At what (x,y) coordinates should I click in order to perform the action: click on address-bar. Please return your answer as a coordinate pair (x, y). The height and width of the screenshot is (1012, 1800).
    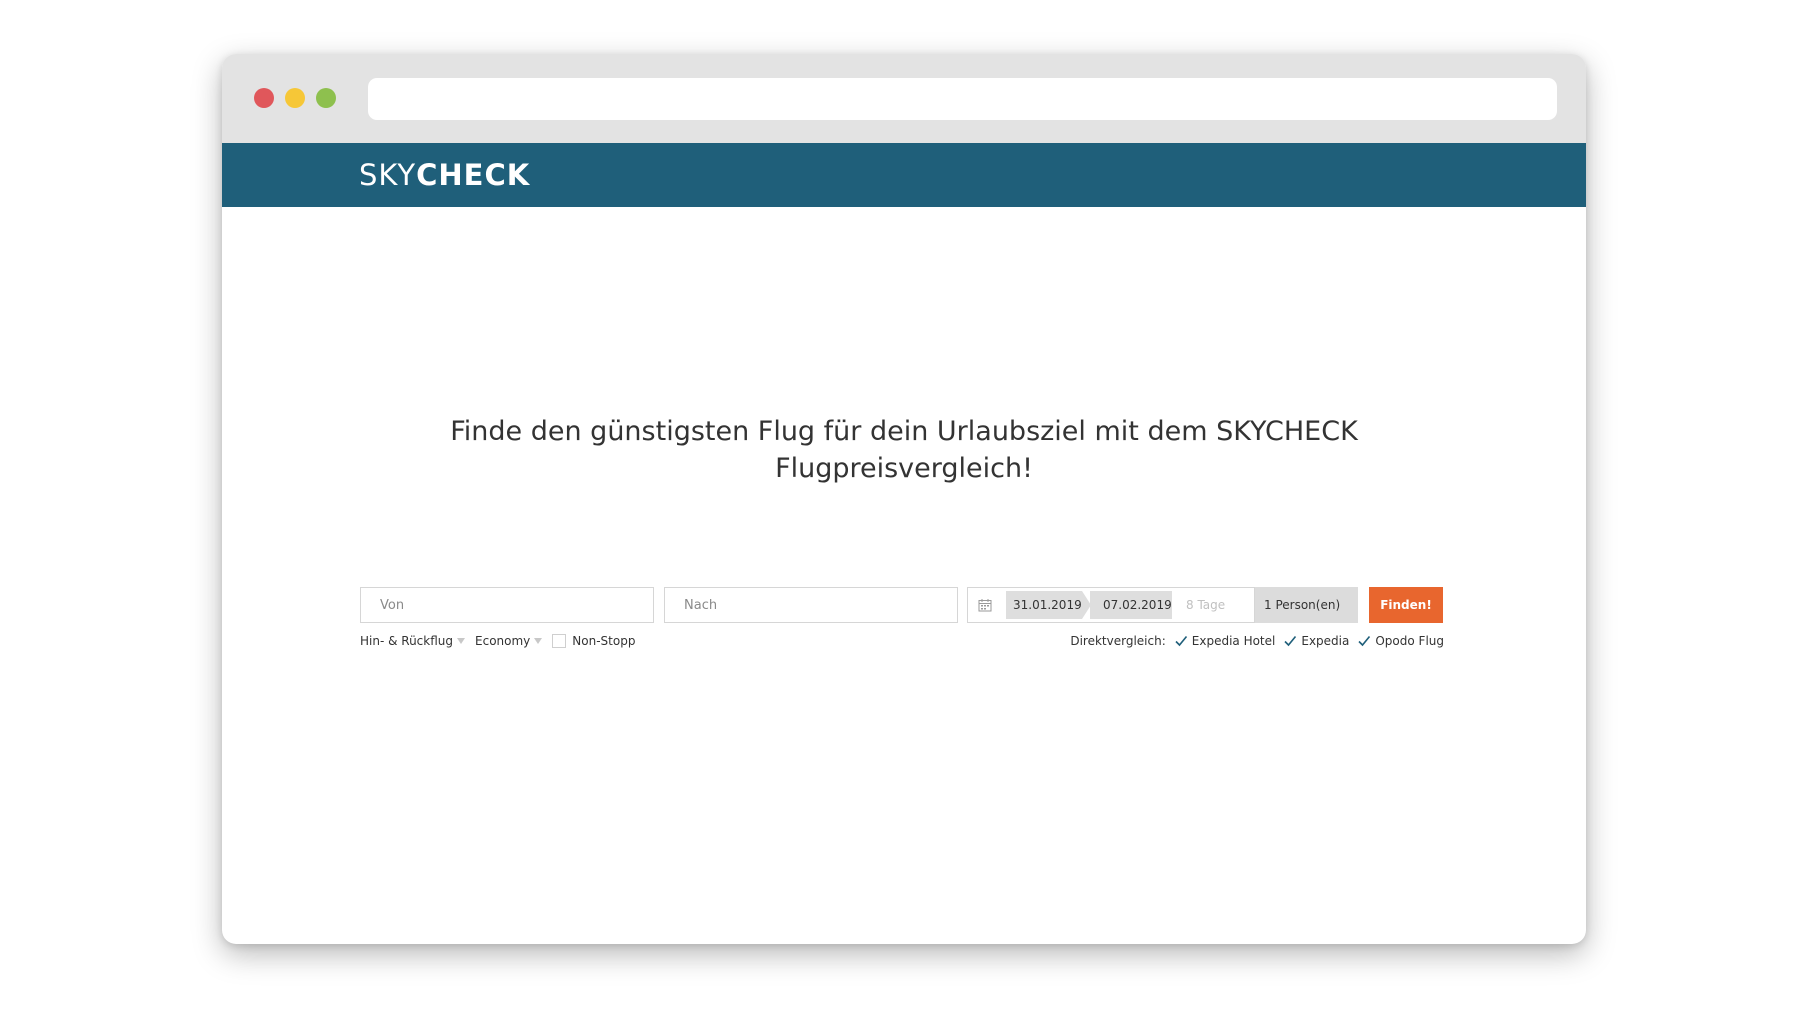
    Looking at the image, I should click on (962, 99).